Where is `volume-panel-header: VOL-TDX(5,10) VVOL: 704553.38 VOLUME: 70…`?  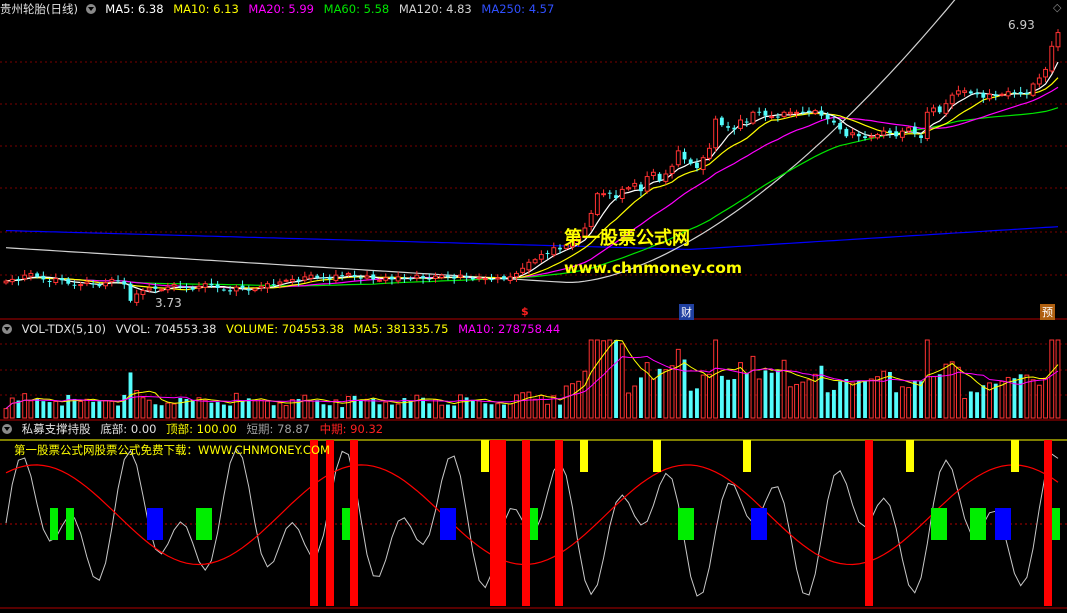
volume-panel-header: VOL-TDX(5,10) VVOL: 704553.38 VOLUME: 70… is located at coordinates (283, 329).